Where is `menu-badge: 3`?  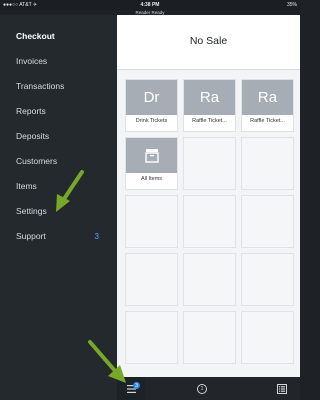
menu-badge: 3 is located at coordinates (136, 385).